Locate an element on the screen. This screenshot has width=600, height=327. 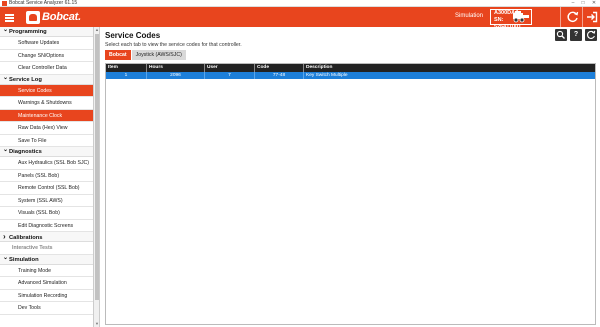
maximize-button: □ is located at coordinates (583, 3).